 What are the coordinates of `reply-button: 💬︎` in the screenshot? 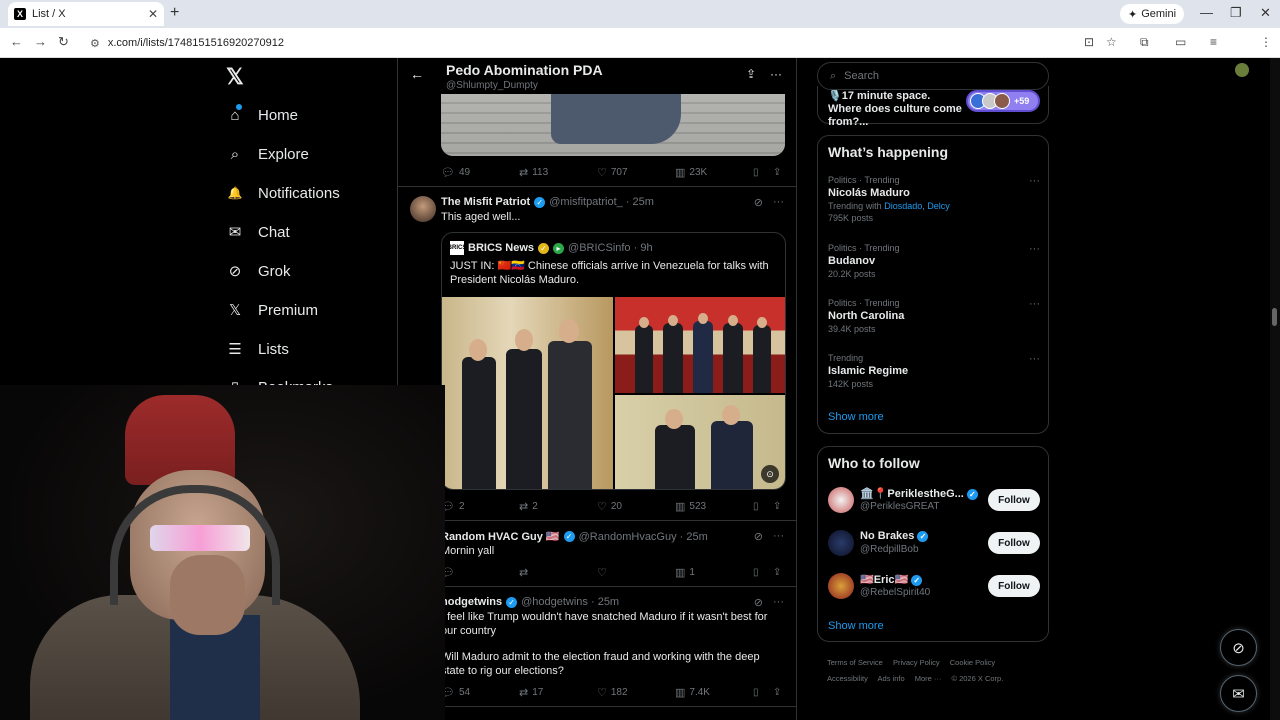 It's located at (480, 572).